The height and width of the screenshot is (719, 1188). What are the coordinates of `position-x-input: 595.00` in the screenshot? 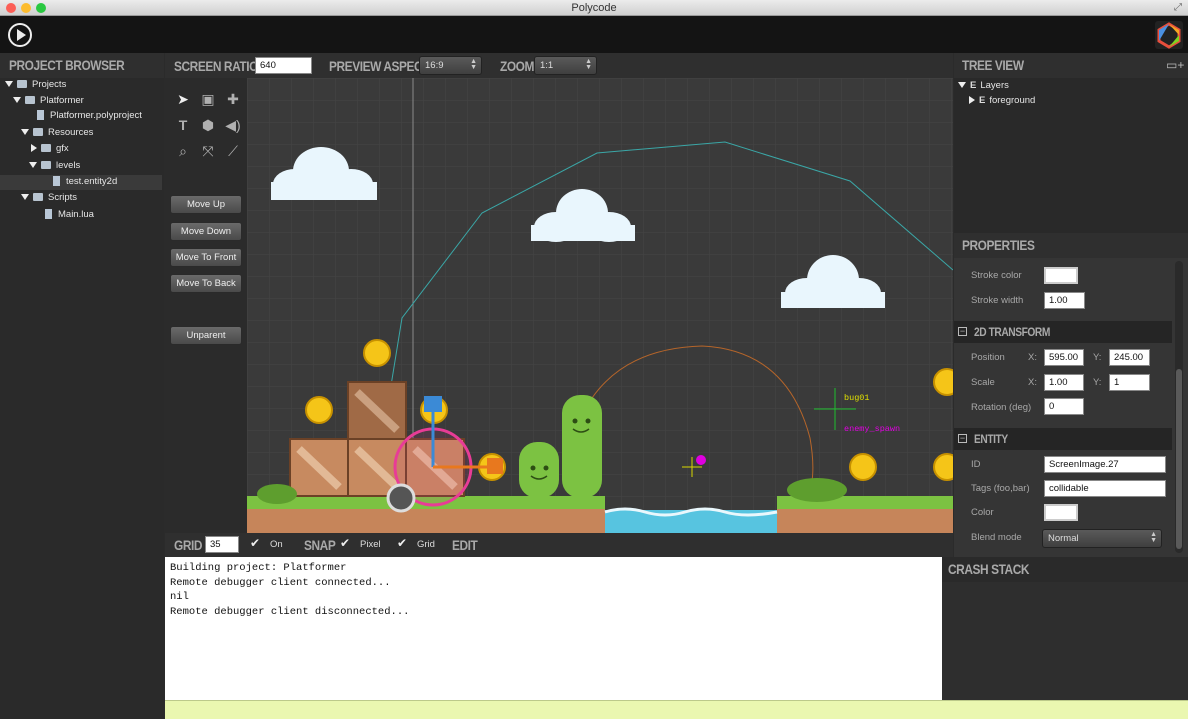 It's located at (1064, 357).